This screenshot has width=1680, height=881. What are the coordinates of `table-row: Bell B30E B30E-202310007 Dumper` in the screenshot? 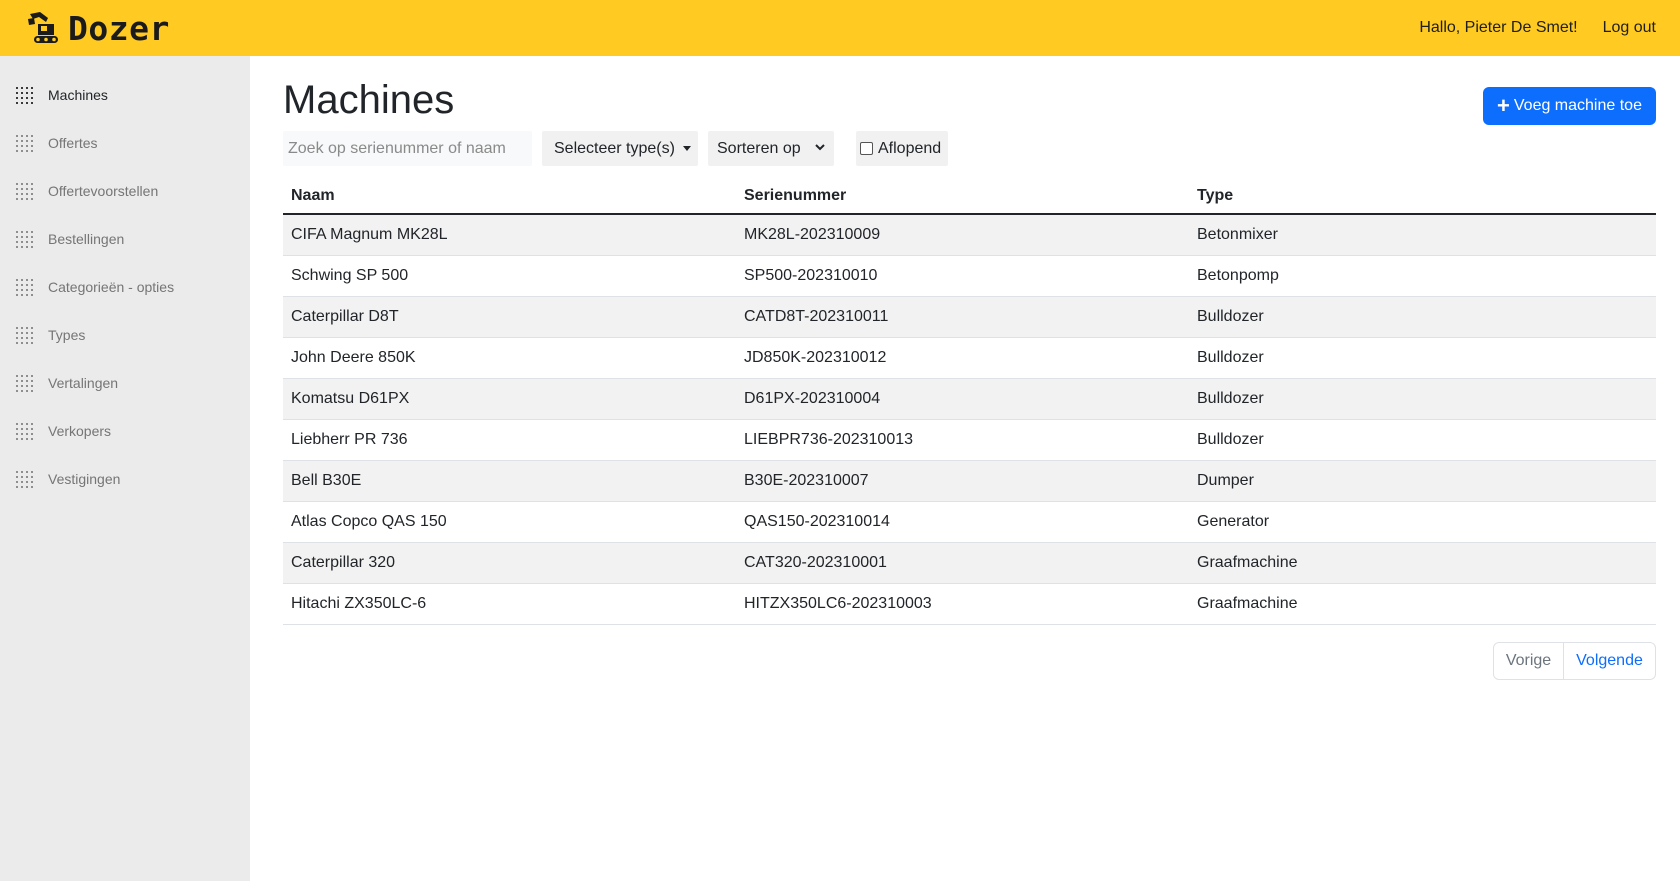 It's located at (969, 481).